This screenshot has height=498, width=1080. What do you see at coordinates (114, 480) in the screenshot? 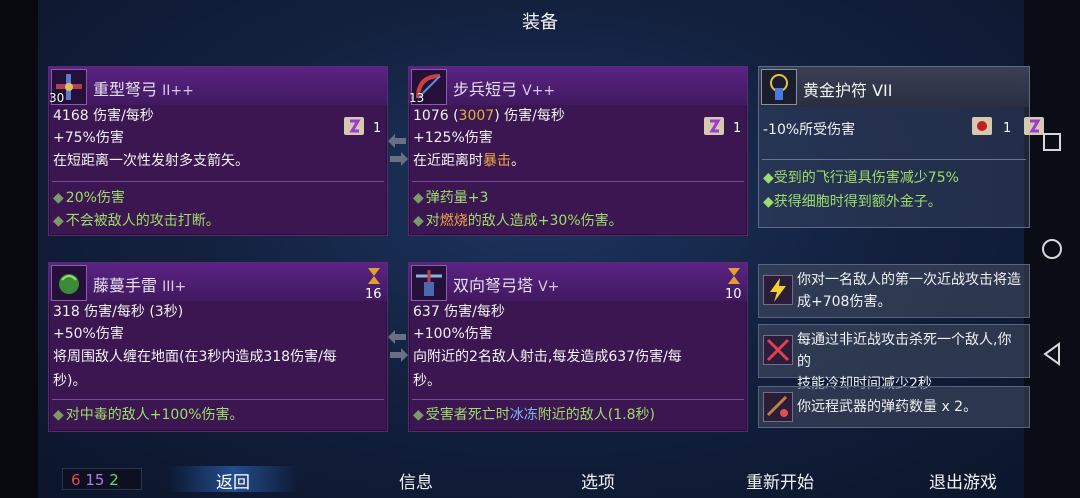
I see `survival-count: 2` at bounding box center [114, 480].